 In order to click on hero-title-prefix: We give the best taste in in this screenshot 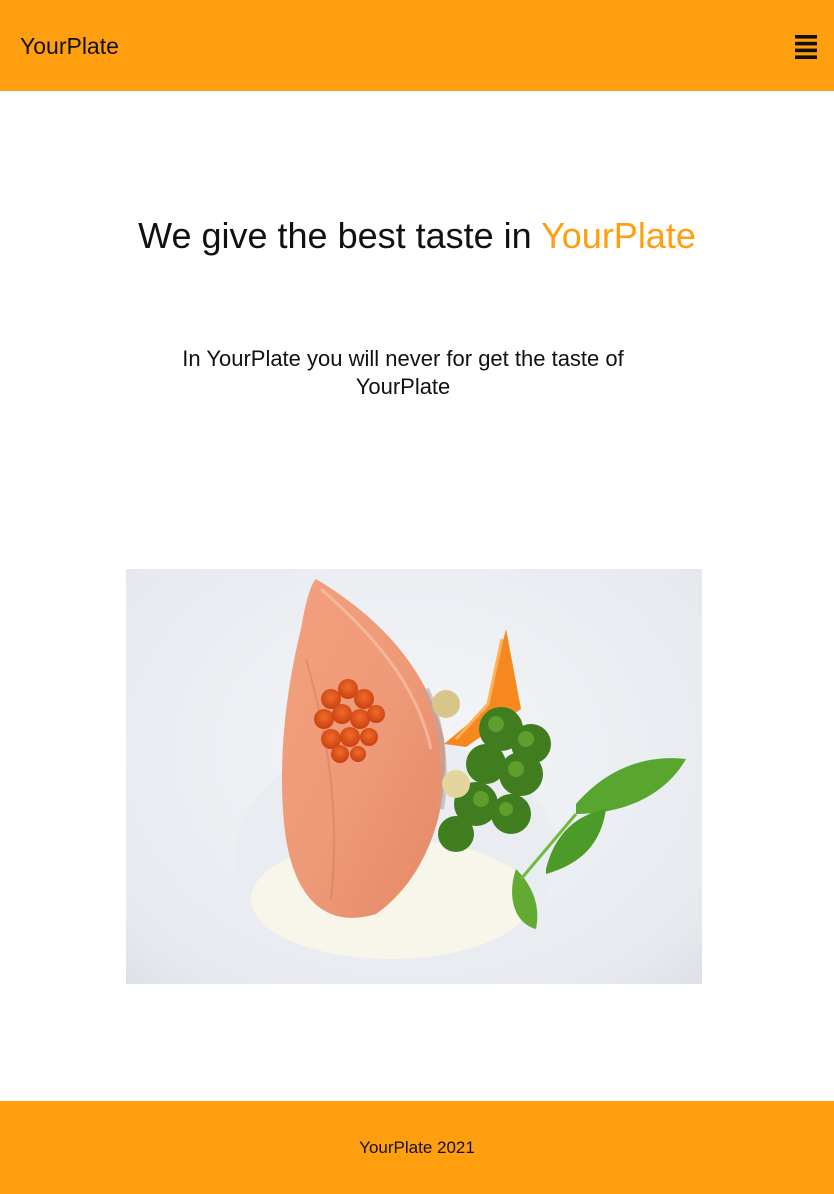, I will do `click(340, 235)`.